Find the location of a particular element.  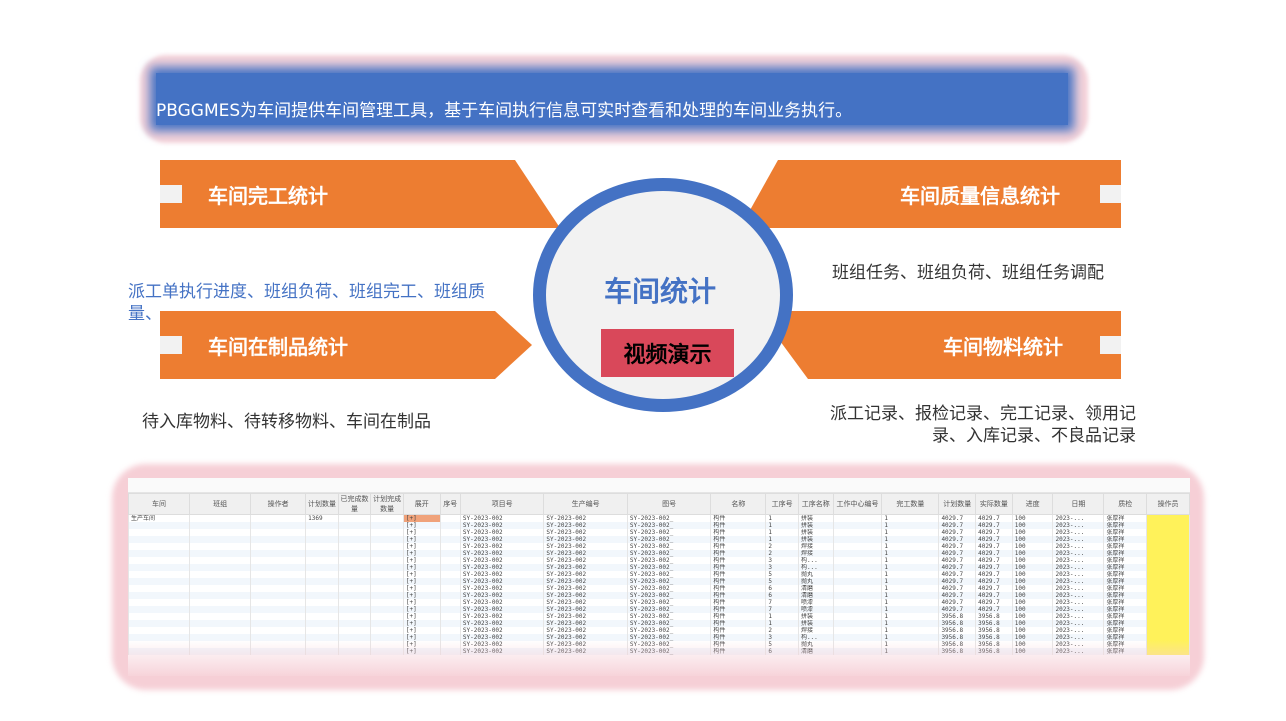

table-cell: 3 is located at coordinates (782, 567).